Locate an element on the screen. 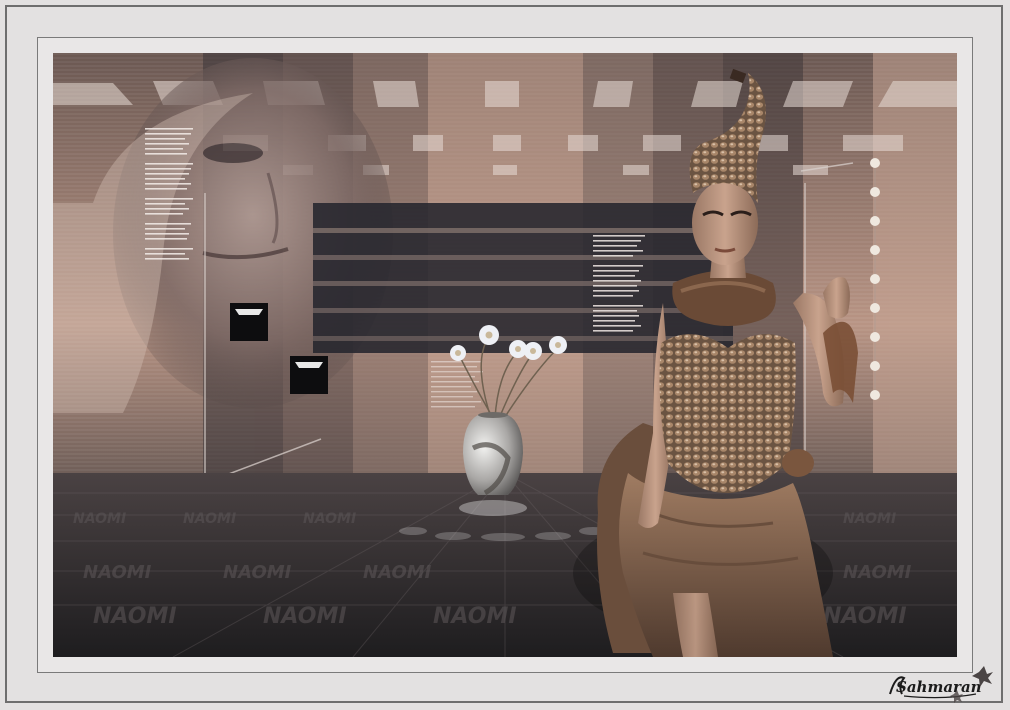 The width and height of the screenshot is (1010, 710). signature-text: Sahmaran is located at coordinates (939, 687).